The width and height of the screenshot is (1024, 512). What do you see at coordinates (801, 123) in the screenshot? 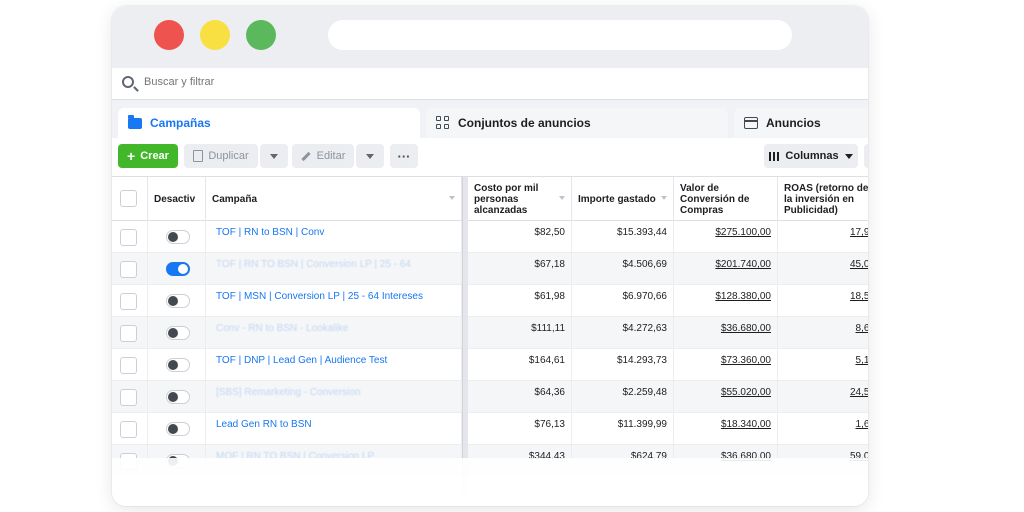
I see `tab-ads: Anuncios` at bounding box center [801, 123].